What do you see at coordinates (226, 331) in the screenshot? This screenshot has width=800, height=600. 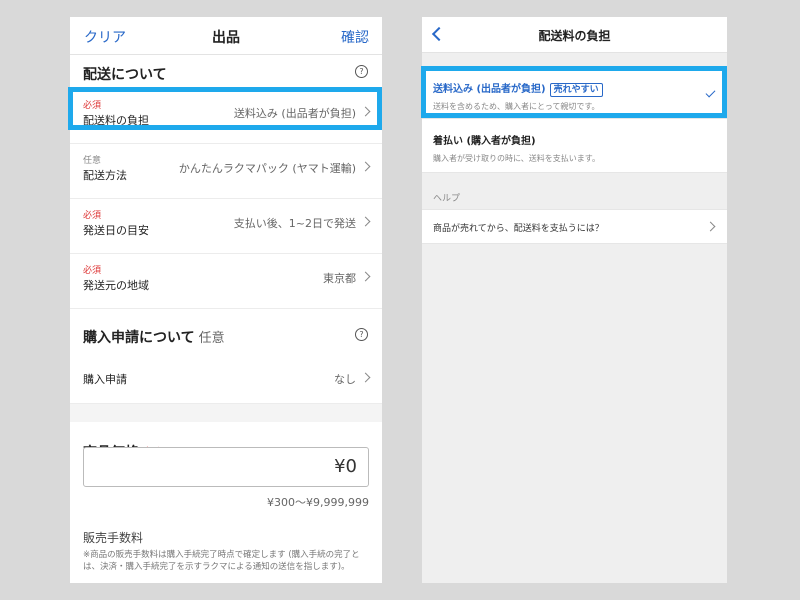 I see `purchase-section-header: 購入申請について 任意 ?` at bounding box center [226, 331].